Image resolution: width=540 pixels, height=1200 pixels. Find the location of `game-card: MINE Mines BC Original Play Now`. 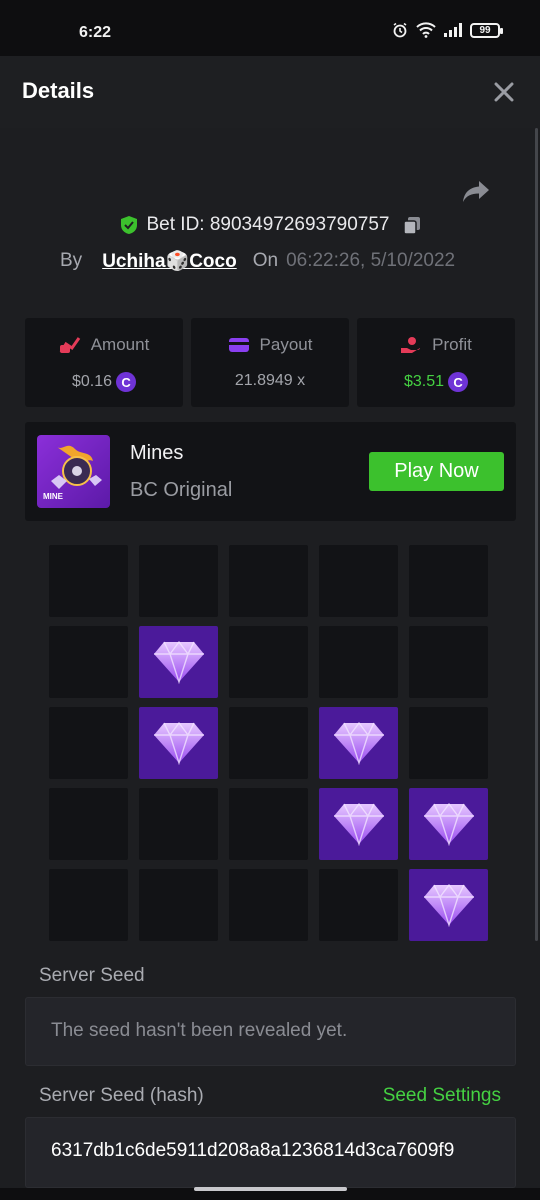

game-card: MINE Mines BC Original Play Now is located at coordinates (270, 471).